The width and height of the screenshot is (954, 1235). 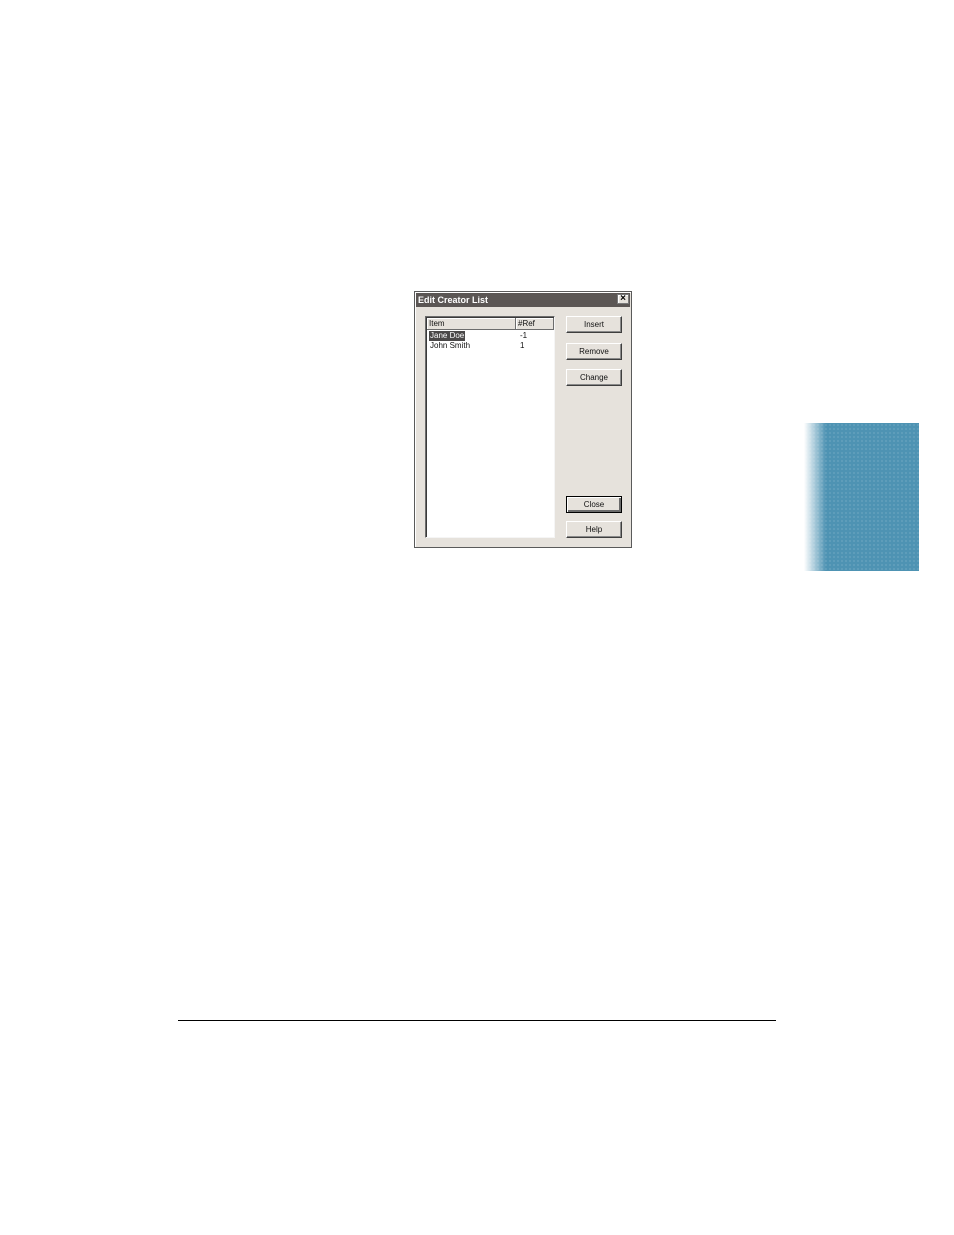 I want to click on creator-list-view: Item #Ref Jane Doe -1 John Smith 1, so click(x=490, y=427).